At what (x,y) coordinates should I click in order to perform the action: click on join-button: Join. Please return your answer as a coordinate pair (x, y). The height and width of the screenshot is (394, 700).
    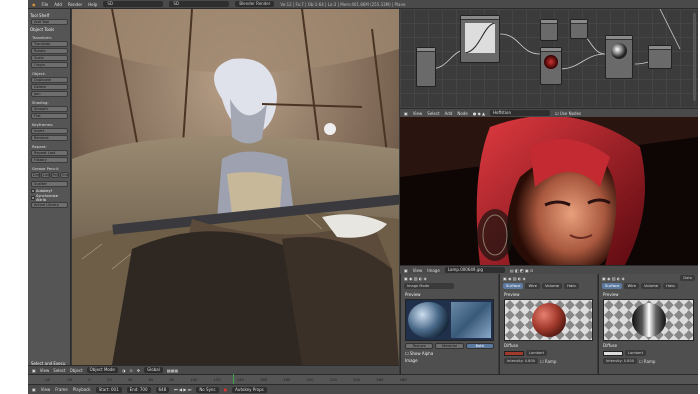
    Looking at the image, I should click on (49, 94).